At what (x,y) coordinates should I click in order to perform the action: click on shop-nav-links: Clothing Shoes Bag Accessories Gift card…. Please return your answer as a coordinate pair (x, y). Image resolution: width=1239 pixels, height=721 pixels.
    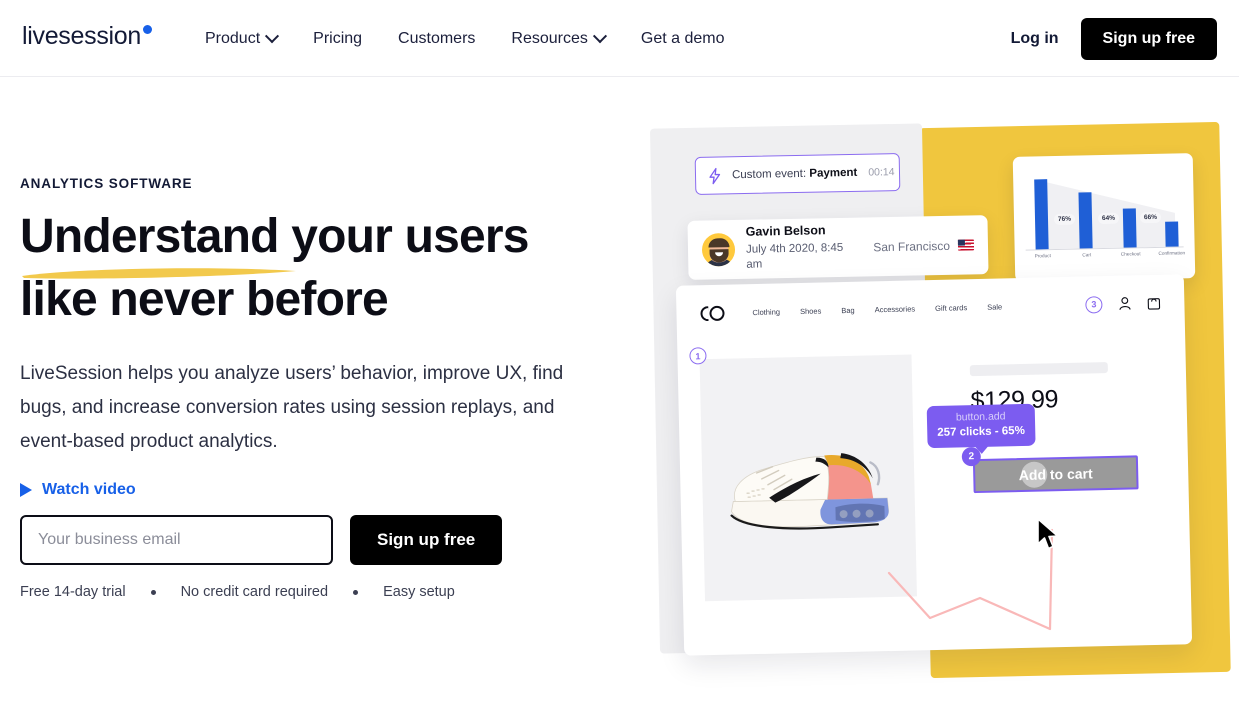
    Looking at the image, I should click on (877, 309).